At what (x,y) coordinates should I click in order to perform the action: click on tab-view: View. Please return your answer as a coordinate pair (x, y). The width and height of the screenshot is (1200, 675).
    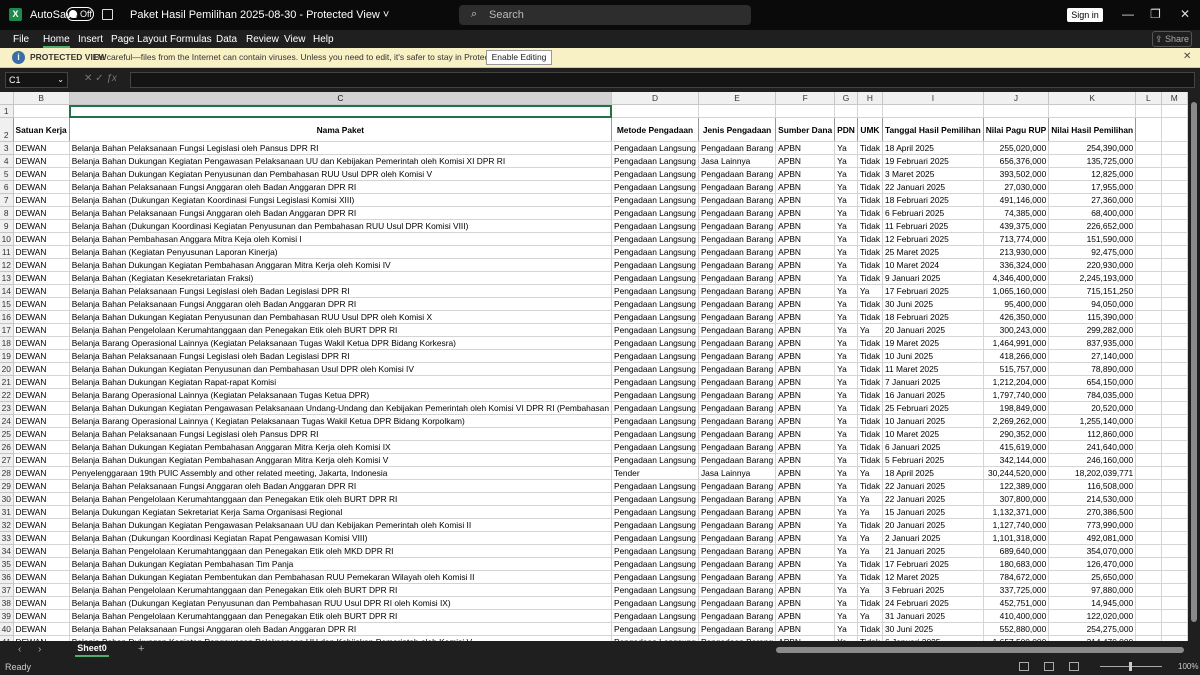
    Looking at the image, I should click on (295, 39).